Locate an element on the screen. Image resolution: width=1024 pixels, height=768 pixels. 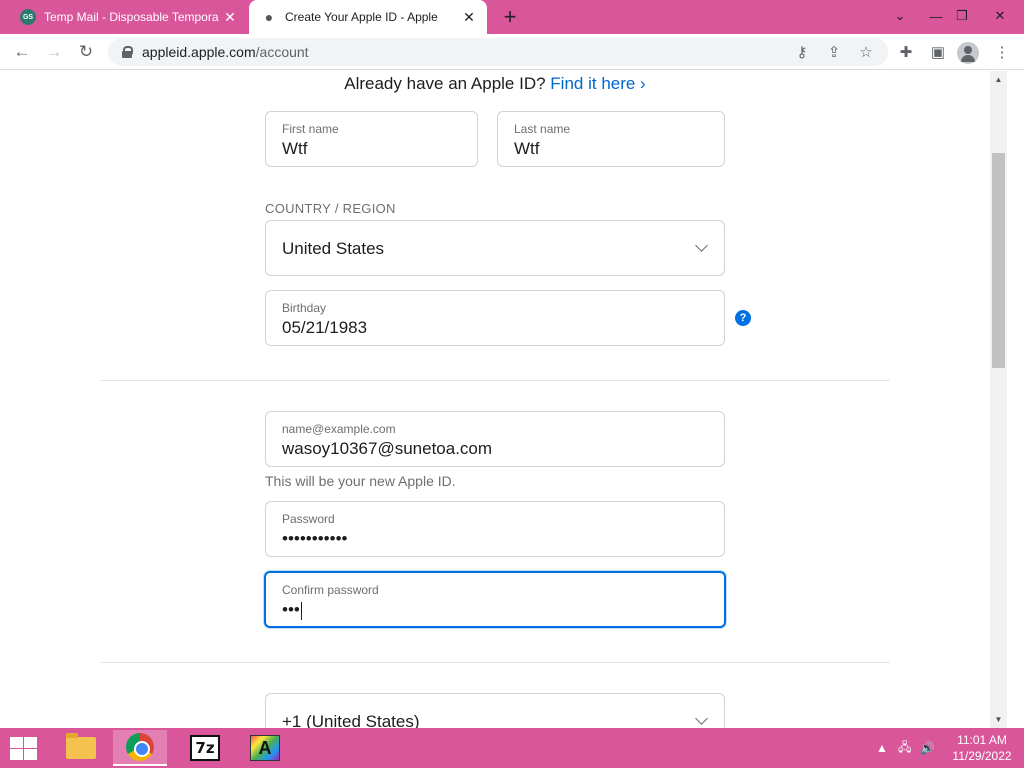
url-text: appleid.apple.com/account is located at coordinates (225, 52).